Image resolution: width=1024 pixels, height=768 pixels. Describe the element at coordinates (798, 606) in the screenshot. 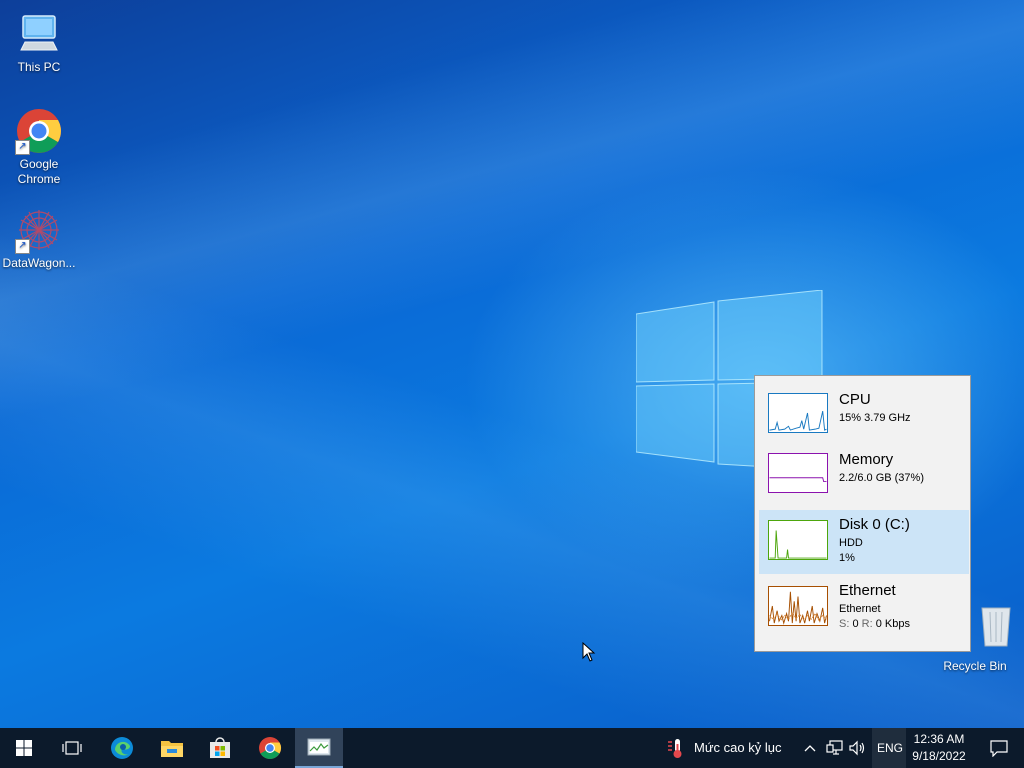

I see `ethernet-graph` at that location.